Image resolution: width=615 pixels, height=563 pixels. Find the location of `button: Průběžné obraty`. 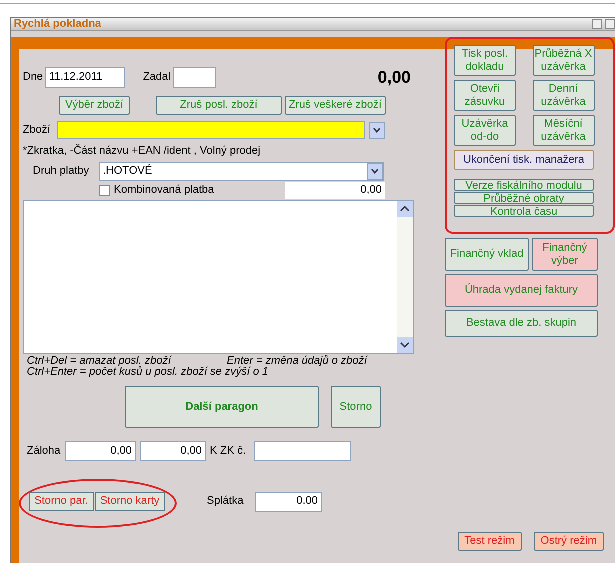

button: Průběžné obraty is located at coordinates (524, 198).